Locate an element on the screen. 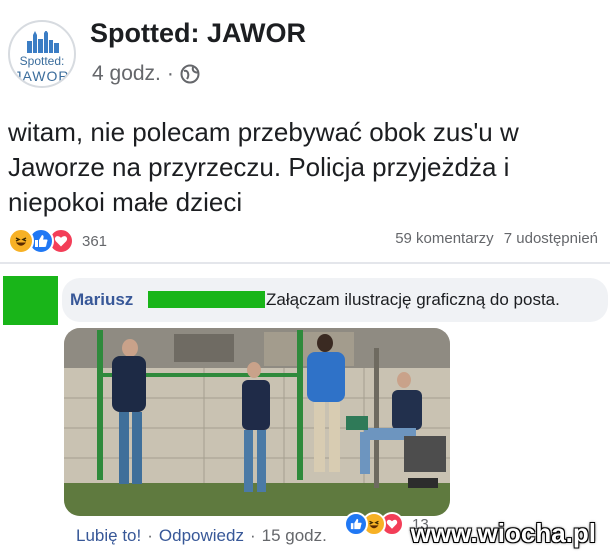 This screenshot has width=610, height=555. skyline-logo-icon is located at coordinates (43, 42).